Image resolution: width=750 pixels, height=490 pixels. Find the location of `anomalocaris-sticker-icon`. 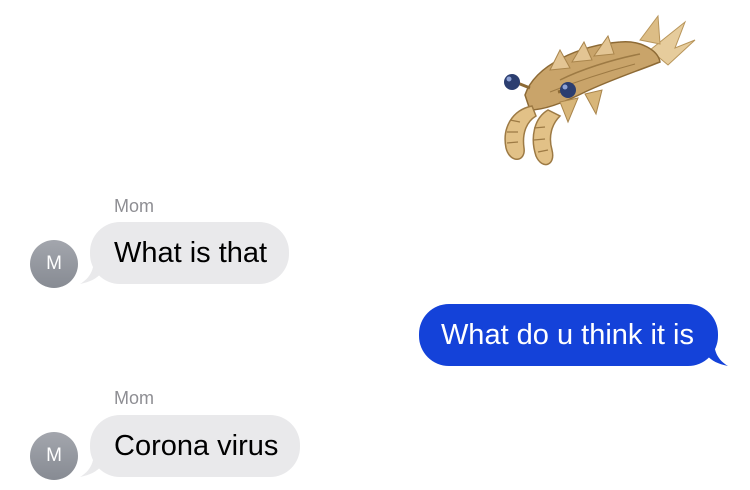

anomalocaris-sticker-icon is located at coordinates (595, 92).